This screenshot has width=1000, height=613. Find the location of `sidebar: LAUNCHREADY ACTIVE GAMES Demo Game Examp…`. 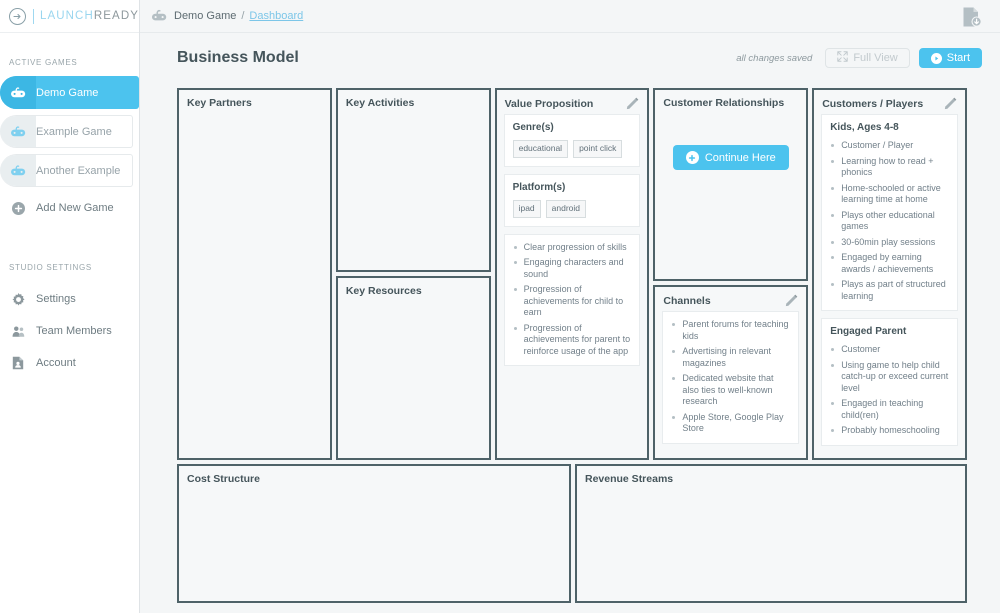

sidebar: LAUNCHREADY ACTIVE GAMES Demo Game Examp… is located at coordinates (70, 306).